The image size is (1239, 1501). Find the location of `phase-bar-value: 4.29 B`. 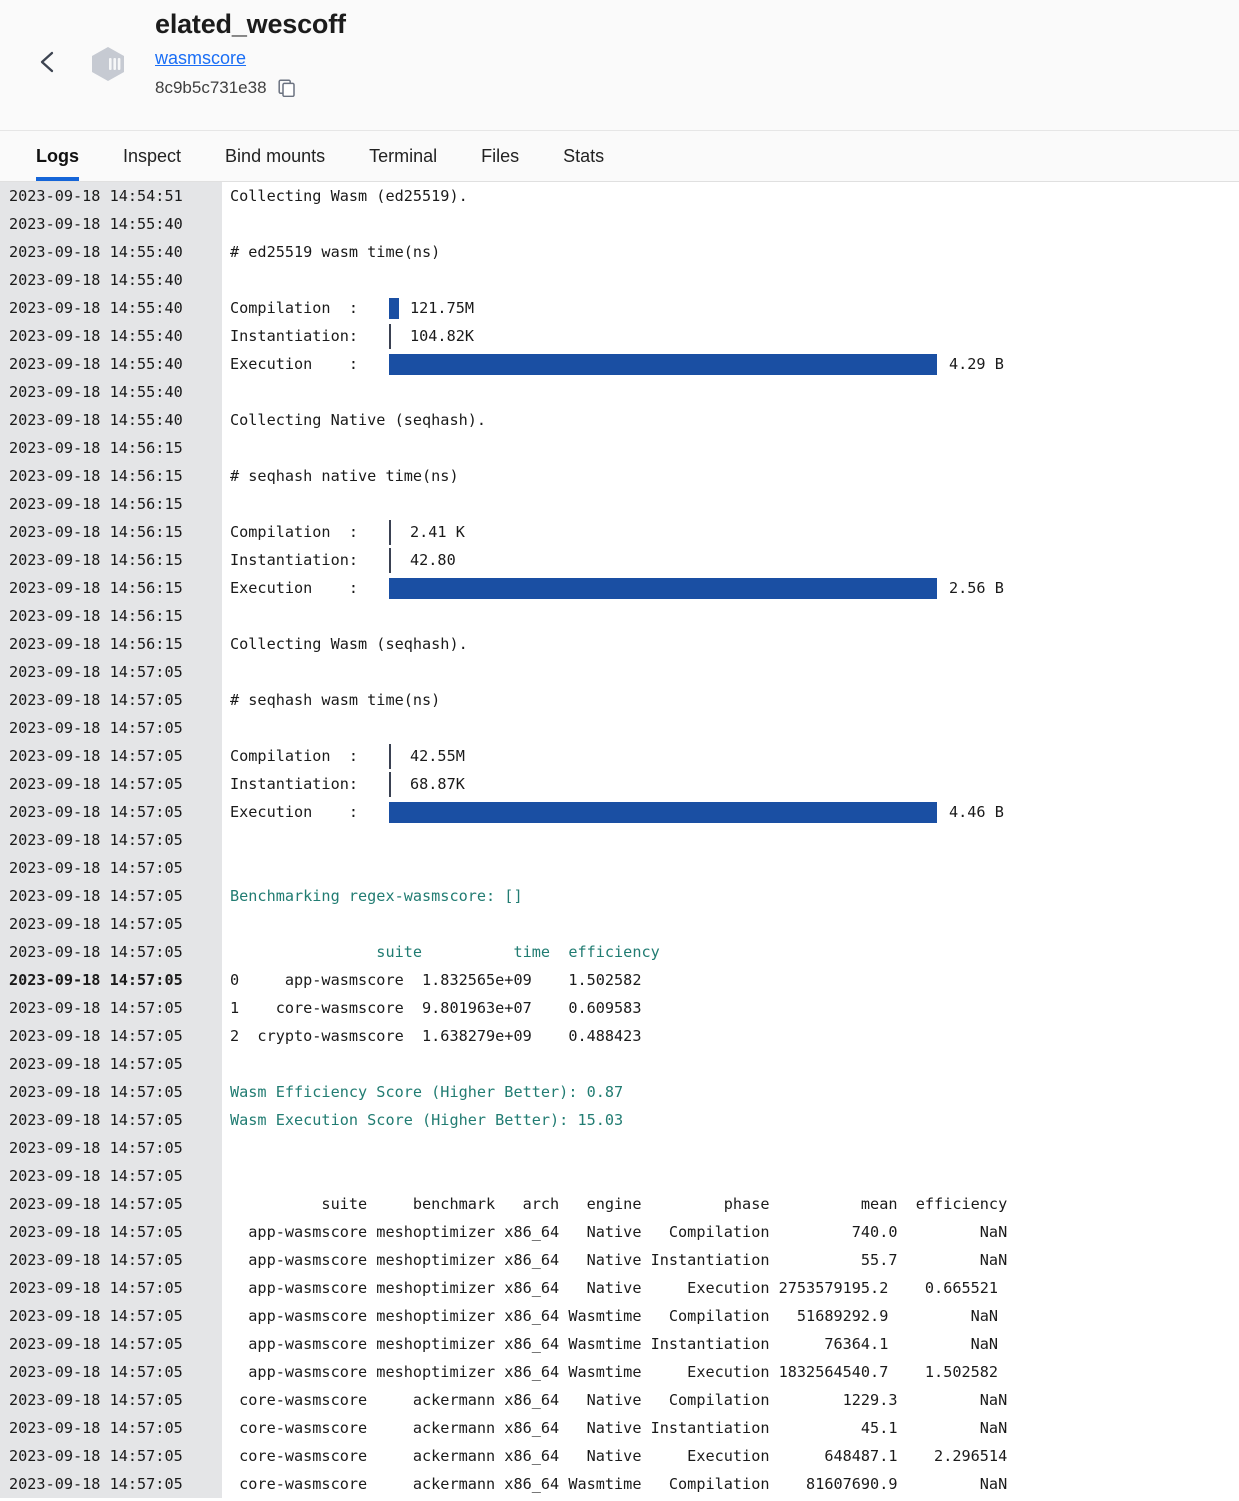

phase-bar-value: 4.29 B is located at coordinates (976, 364).